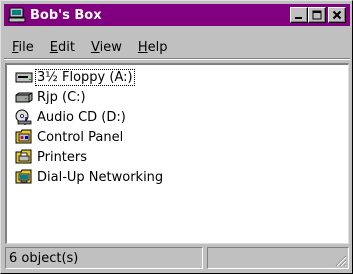 This screenshot has height=274, width=353. I want to click on menu-separator, so click(177, 59).